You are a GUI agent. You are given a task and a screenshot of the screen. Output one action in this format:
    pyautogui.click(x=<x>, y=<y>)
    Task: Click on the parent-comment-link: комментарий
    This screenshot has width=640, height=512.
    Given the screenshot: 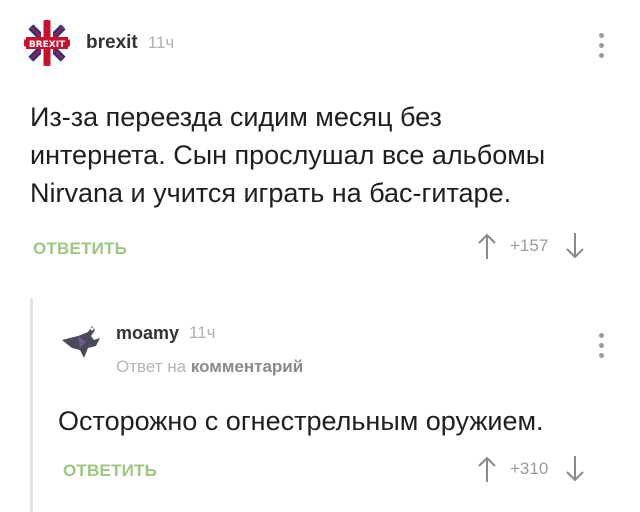 What is the action you would take?
    pyautogui.click(x=247, y=366)
    